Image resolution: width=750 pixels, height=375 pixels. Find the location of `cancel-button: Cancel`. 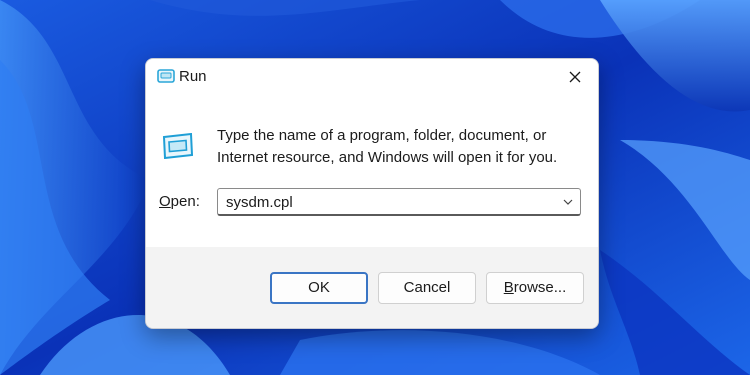

cancel-button: Cancel is located at coordinates (427, 288).